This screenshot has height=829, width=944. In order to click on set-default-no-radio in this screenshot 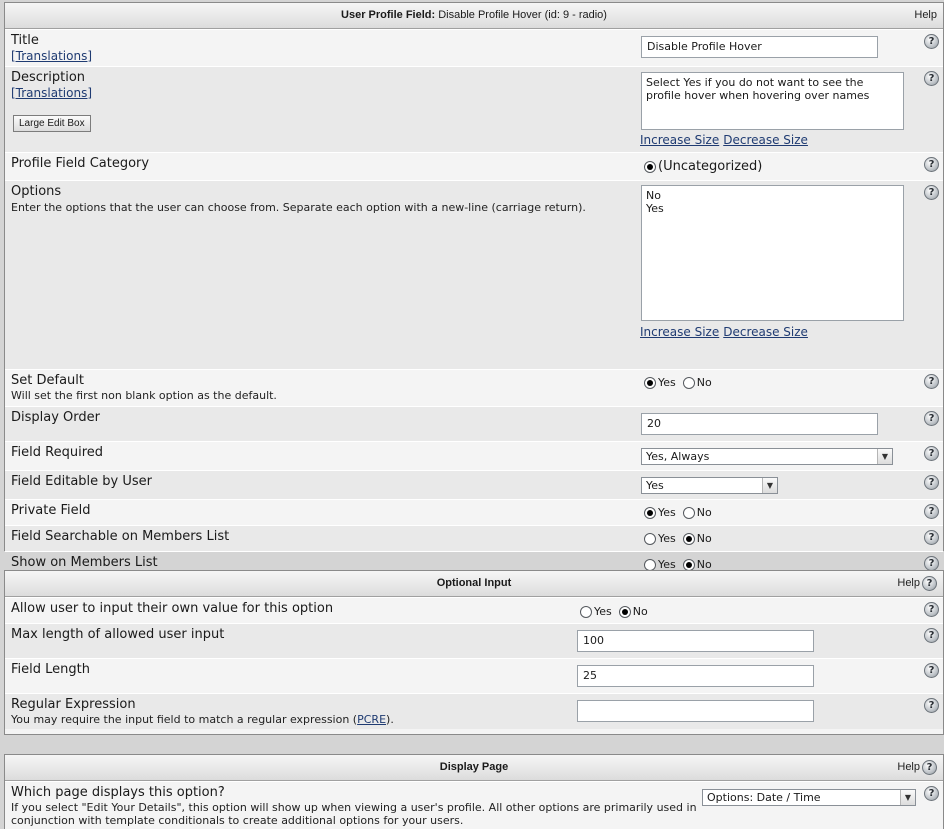, I will do `click(688, 382)`.